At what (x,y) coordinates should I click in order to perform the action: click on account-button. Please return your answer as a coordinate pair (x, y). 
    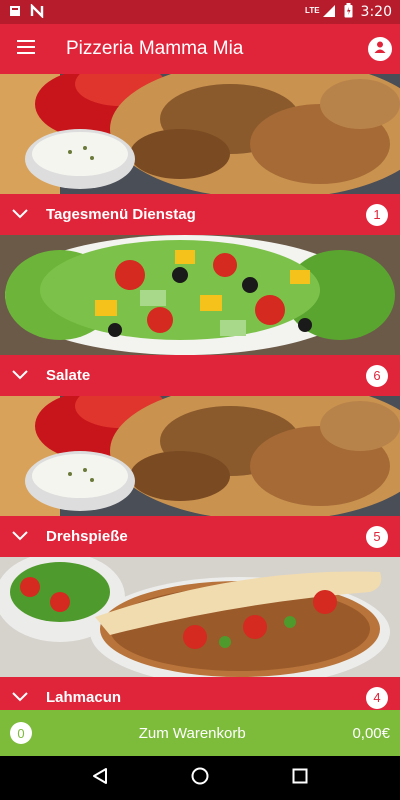
    Looking at the image, I should click on (380, 49).